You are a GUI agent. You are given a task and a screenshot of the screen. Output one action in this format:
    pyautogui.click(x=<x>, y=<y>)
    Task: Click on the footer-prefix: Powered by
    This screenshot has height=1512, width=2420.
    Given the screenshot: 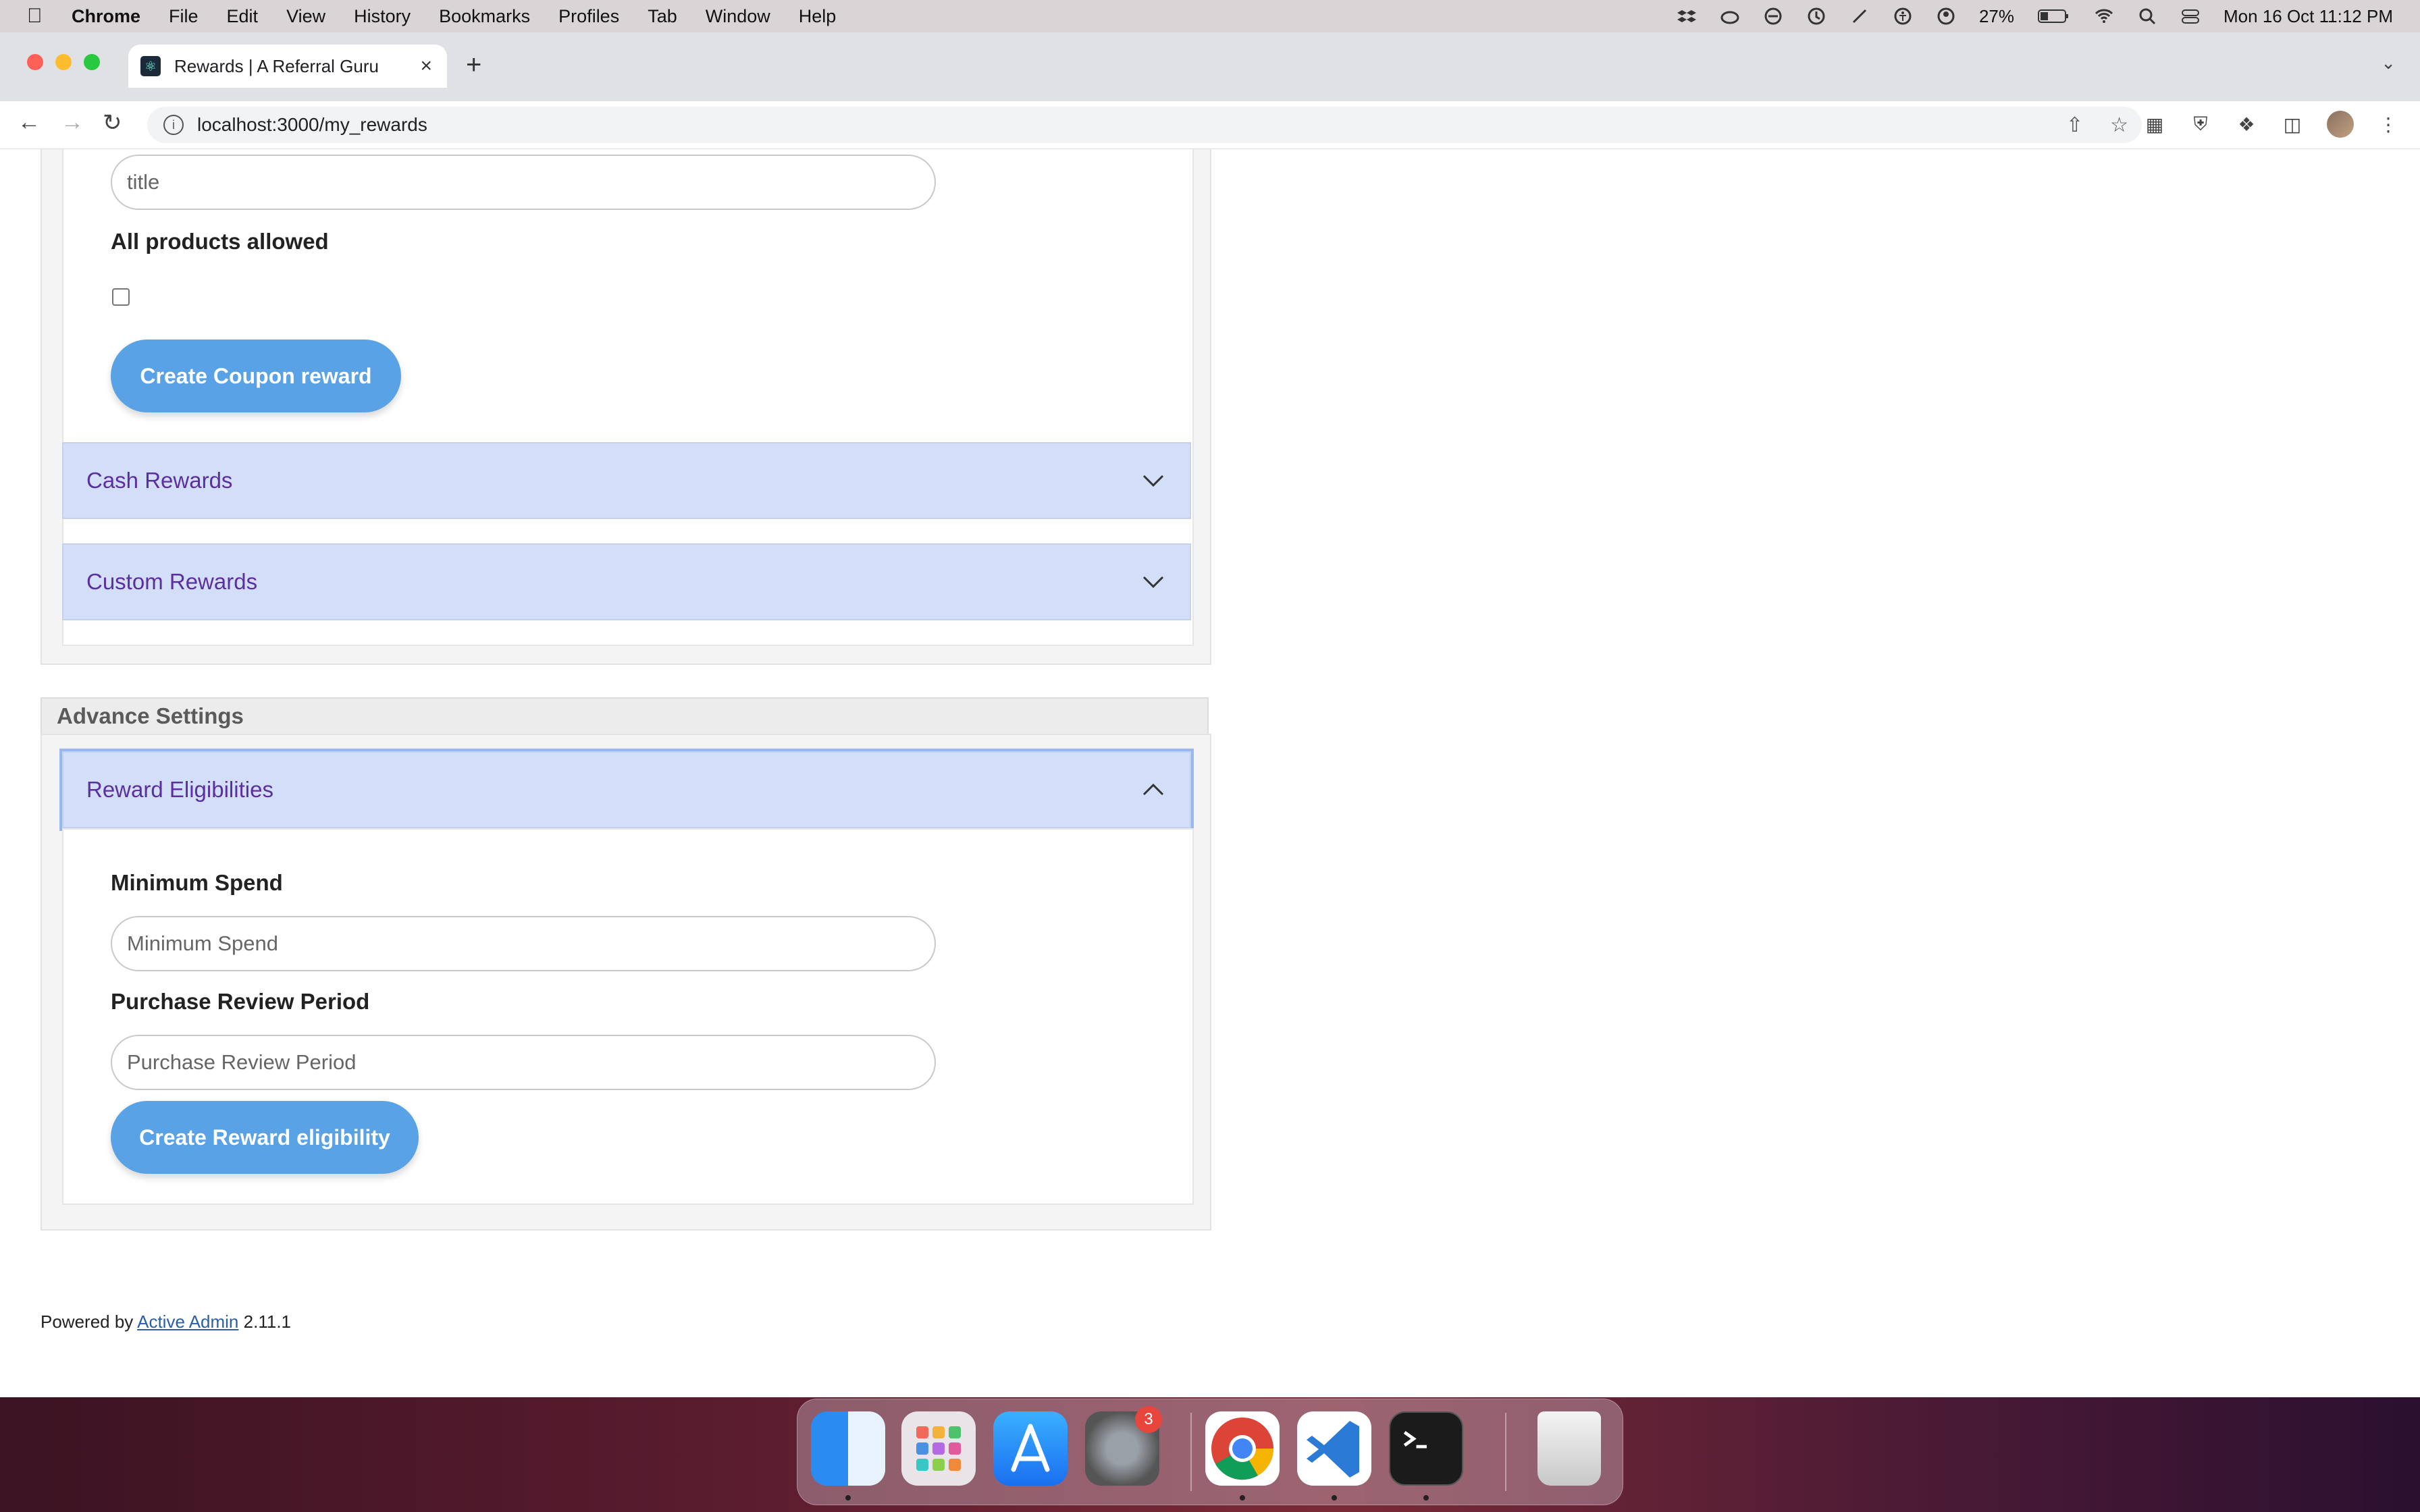 What is the action you would take?
    pyautogui.click(x=87, y=1322)
    